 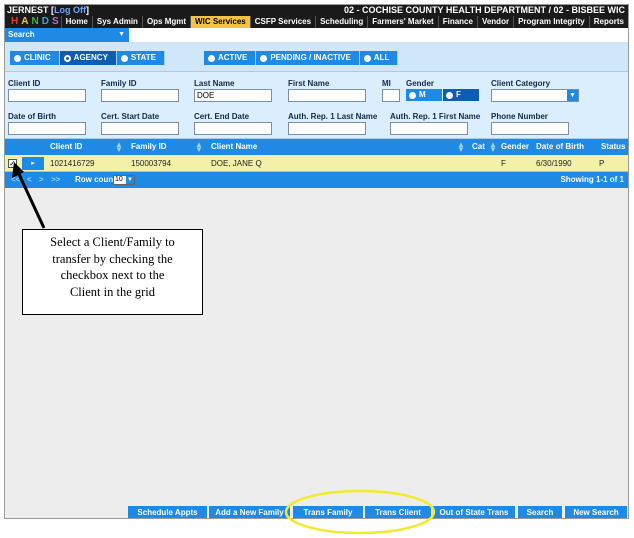 I want to click on app-logo: HANDS, so click(x=36, y=21).